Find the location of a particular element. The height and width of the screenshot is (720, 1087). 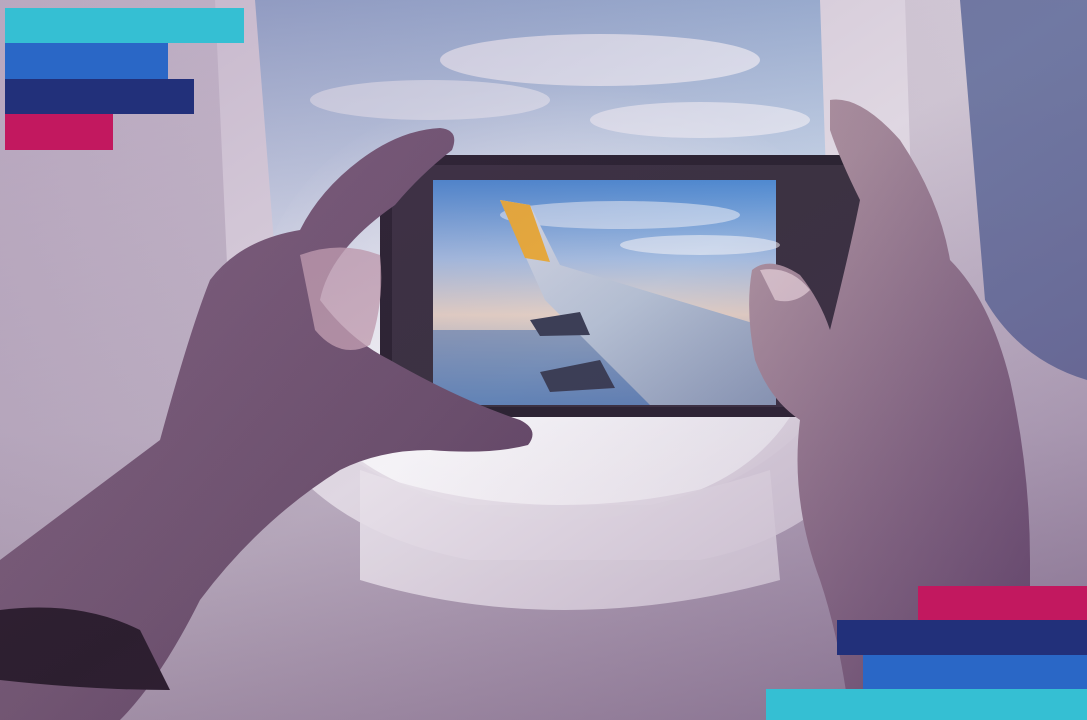

decor-bar-cyan-bottom is located at coordinates (926, 704).